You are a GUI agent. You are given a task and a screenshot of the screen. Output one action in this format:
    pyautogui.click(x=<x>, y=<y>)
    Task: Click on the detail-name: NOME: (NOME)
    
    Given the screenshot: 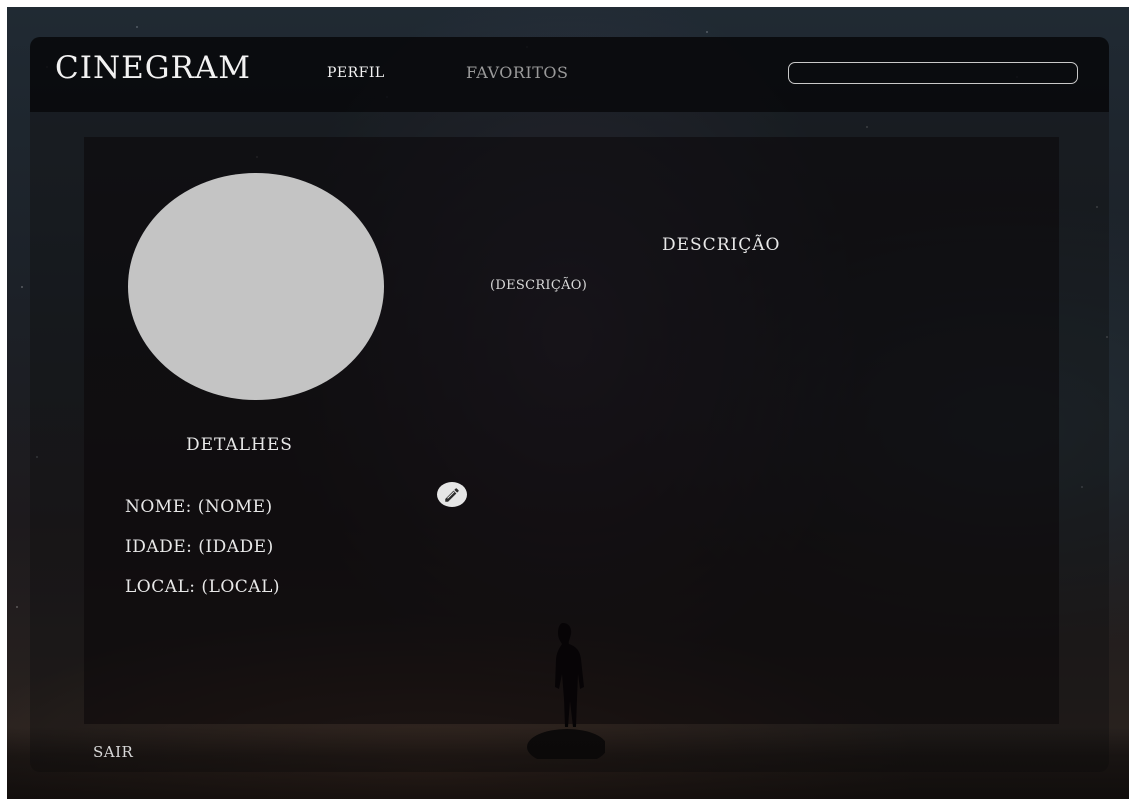 What is the action you would take?
    pyautogui.click(x=199, y=507)
    